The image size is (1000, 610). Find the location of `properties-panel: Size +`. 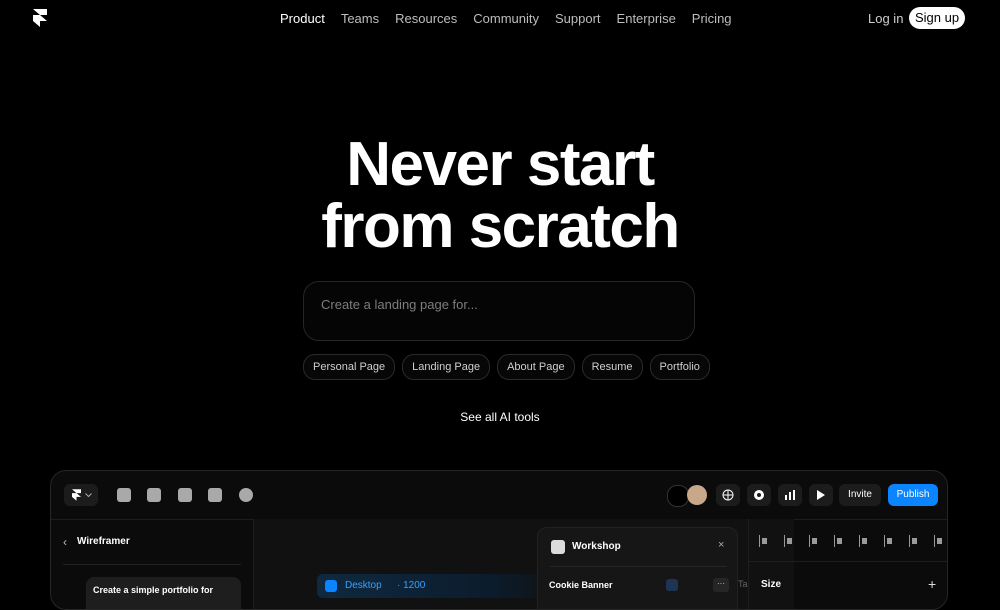

properties-panel: Size + is located at coordinates (847, 564).